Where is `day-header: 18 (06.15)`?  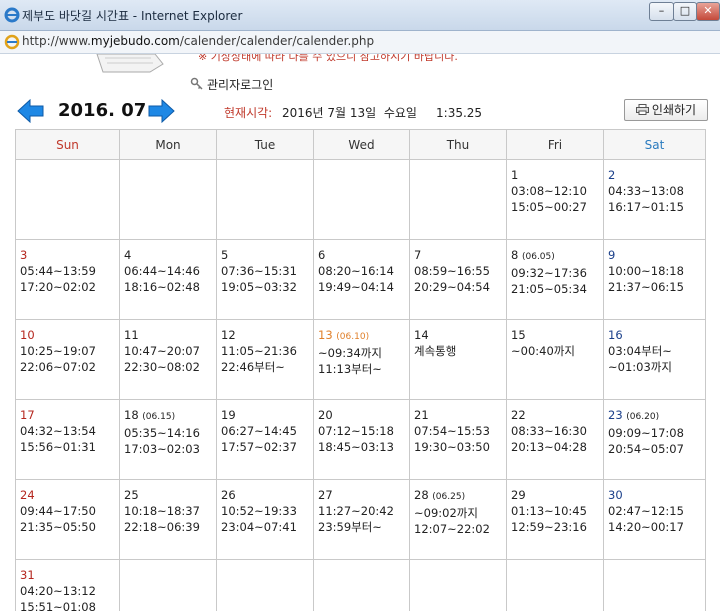 day-header: 18 (06.15) is located at coordinates (170, 416).